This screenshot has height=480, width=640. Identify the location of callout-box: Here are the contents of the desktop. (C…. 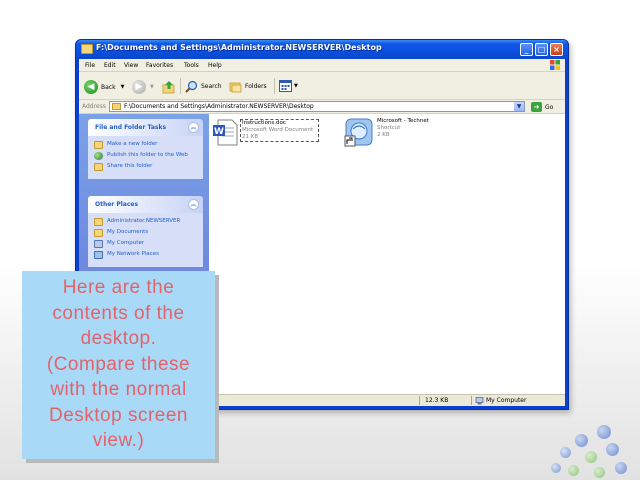
(118, 365).